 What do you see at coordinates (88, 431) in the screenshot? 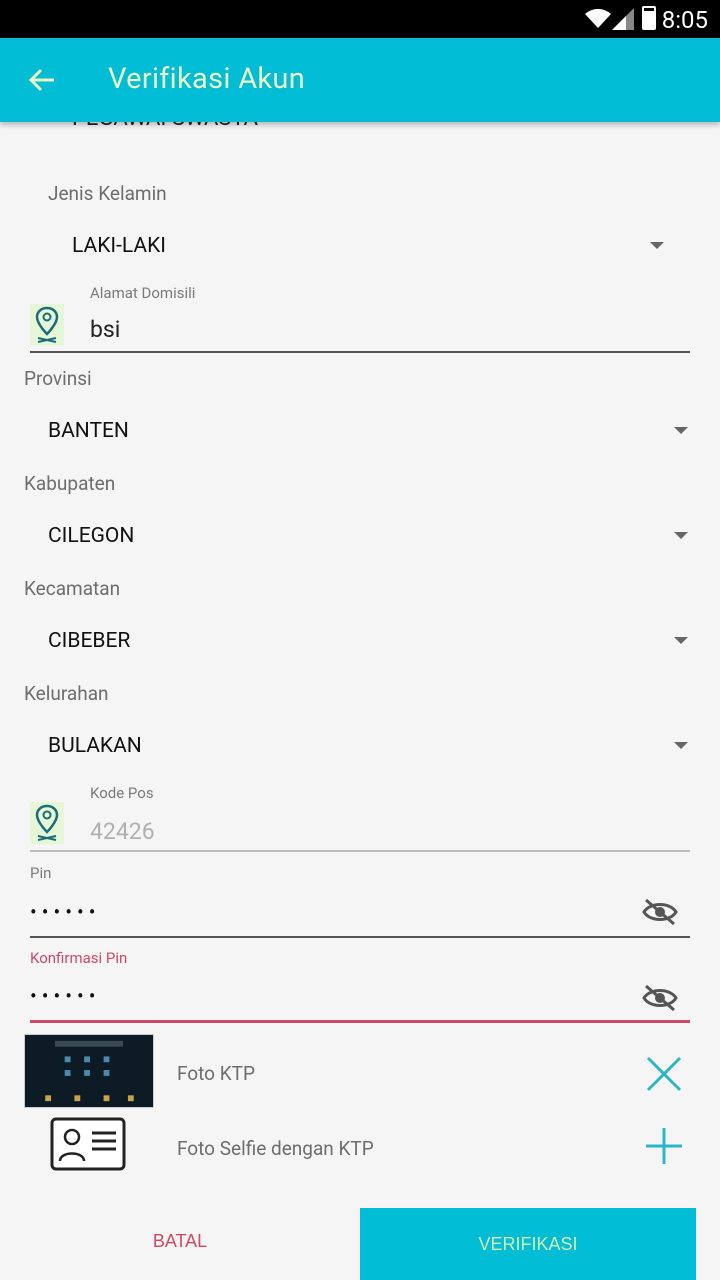
I see `province-value: BANTEN` at bounding box center [88, 431].